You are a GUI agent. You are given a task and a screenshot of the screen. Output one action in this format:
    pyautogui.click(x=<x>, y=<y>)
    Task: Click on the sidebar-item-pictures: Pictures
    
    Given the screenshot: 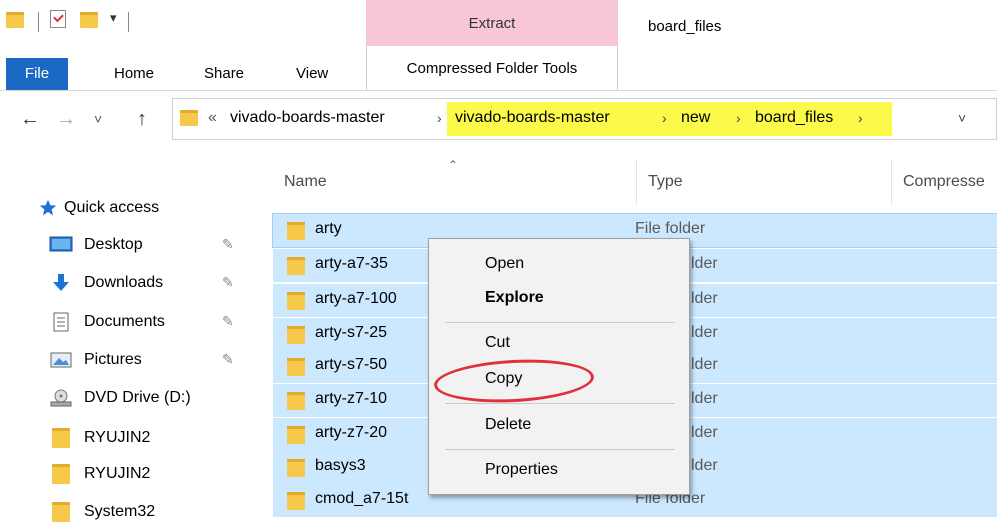 What is the action you would take?
    pyautogui.click(x=95, y=360)
    